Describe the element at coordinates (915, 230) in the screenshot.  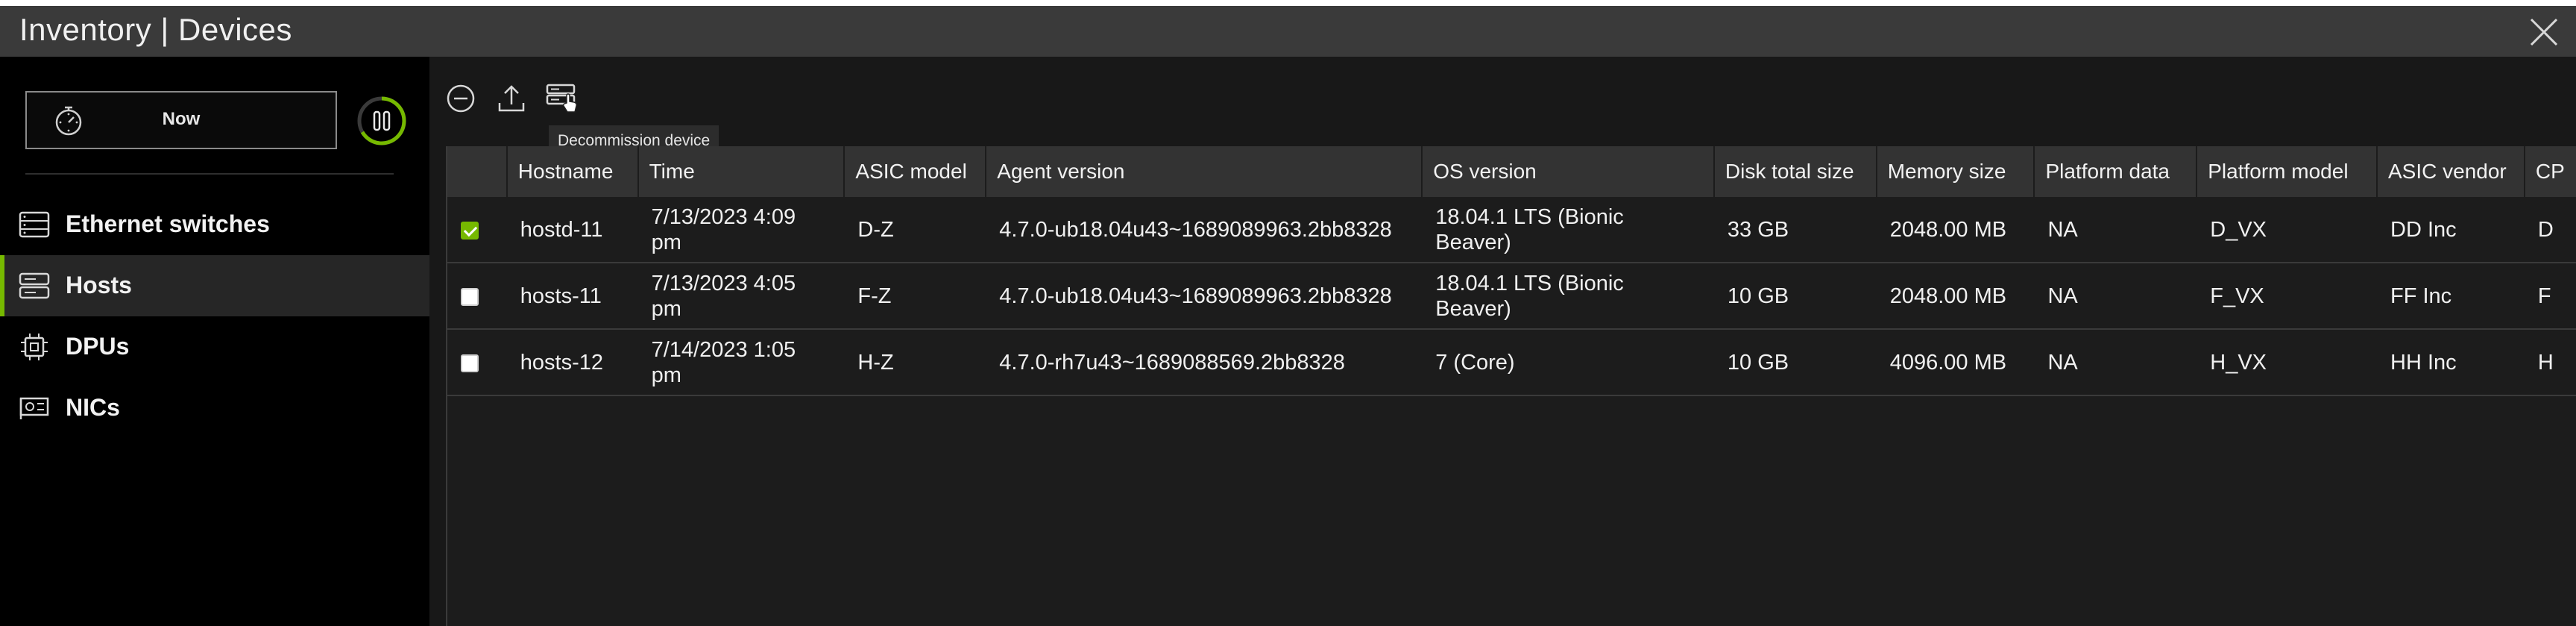
I see `cell-asic-model: D-Z` at that location.